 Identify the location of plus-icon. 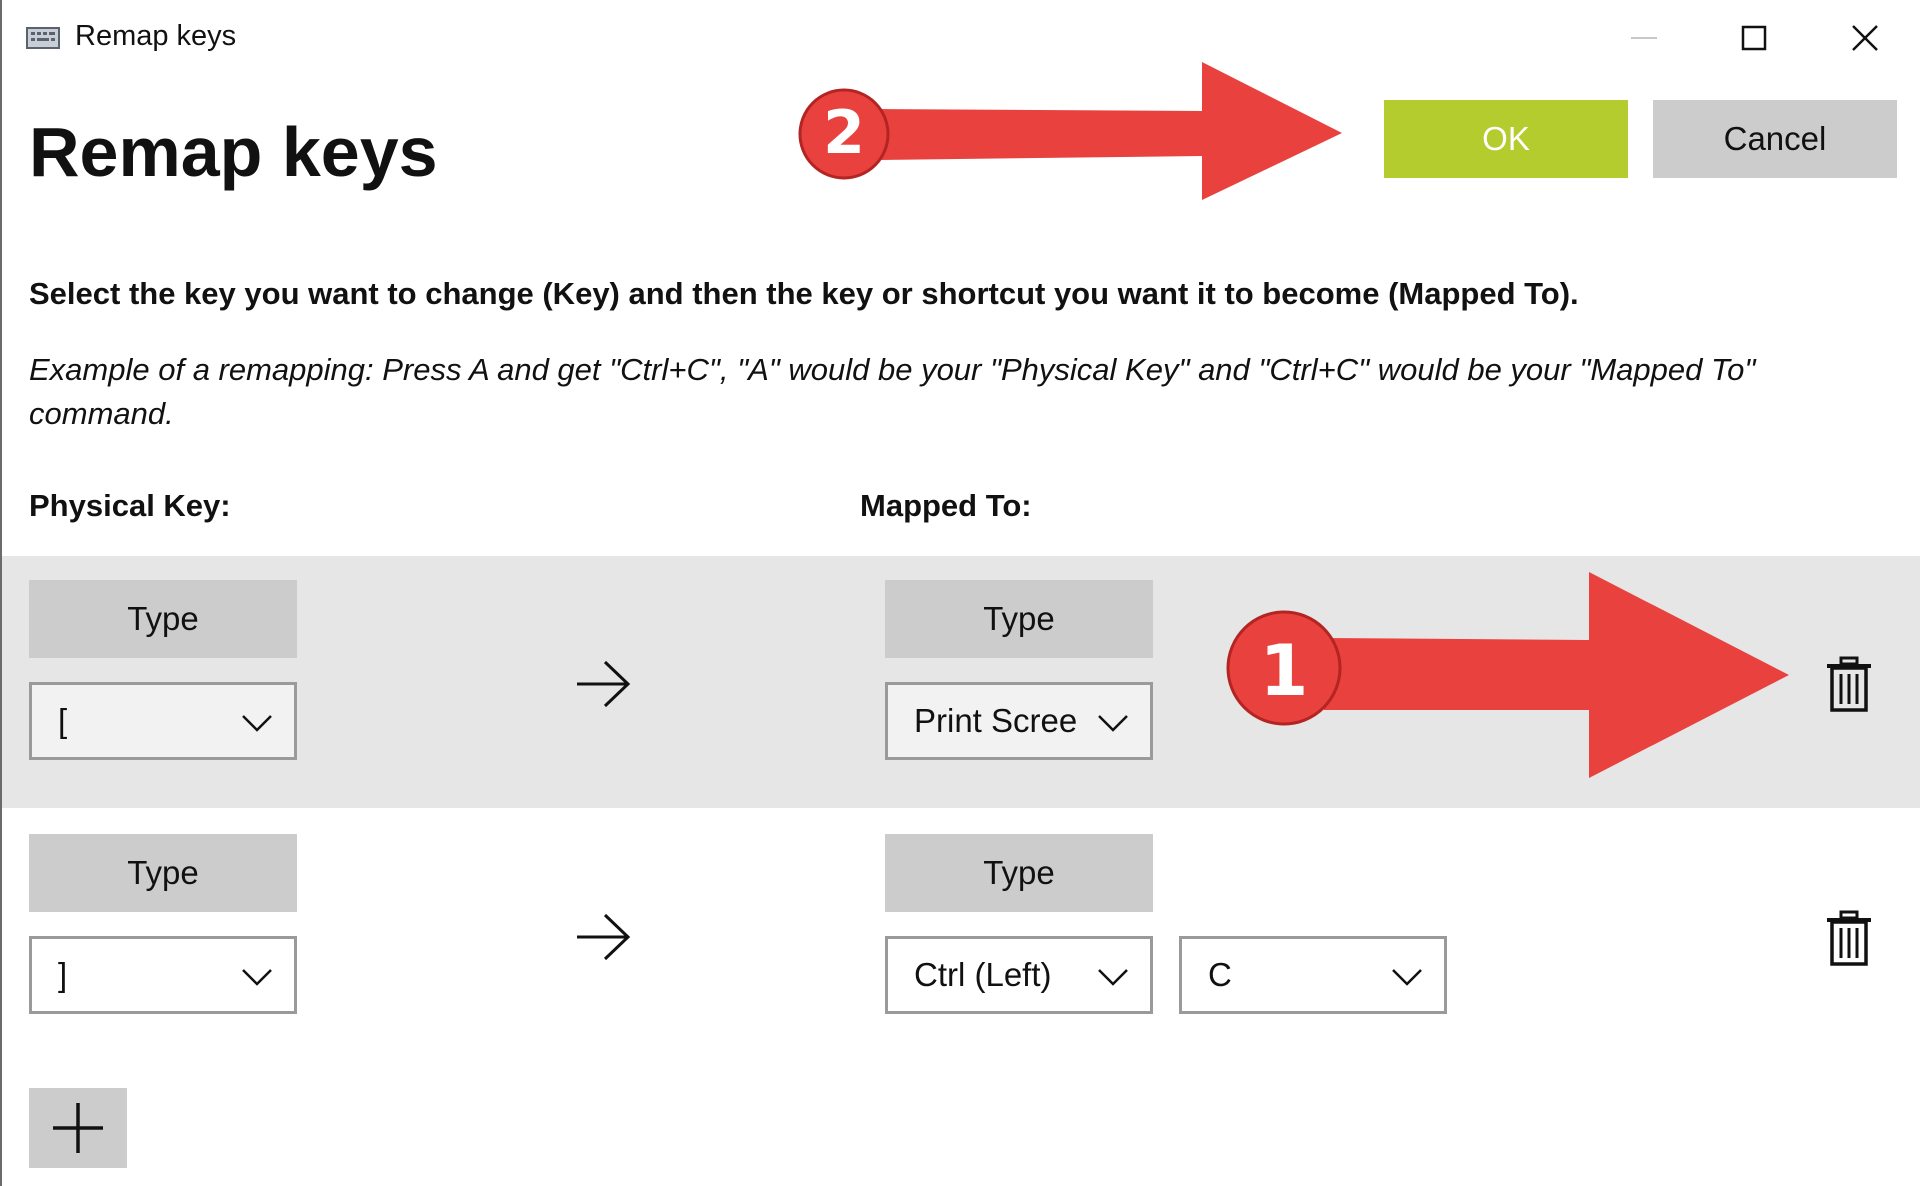
(78, 1128).